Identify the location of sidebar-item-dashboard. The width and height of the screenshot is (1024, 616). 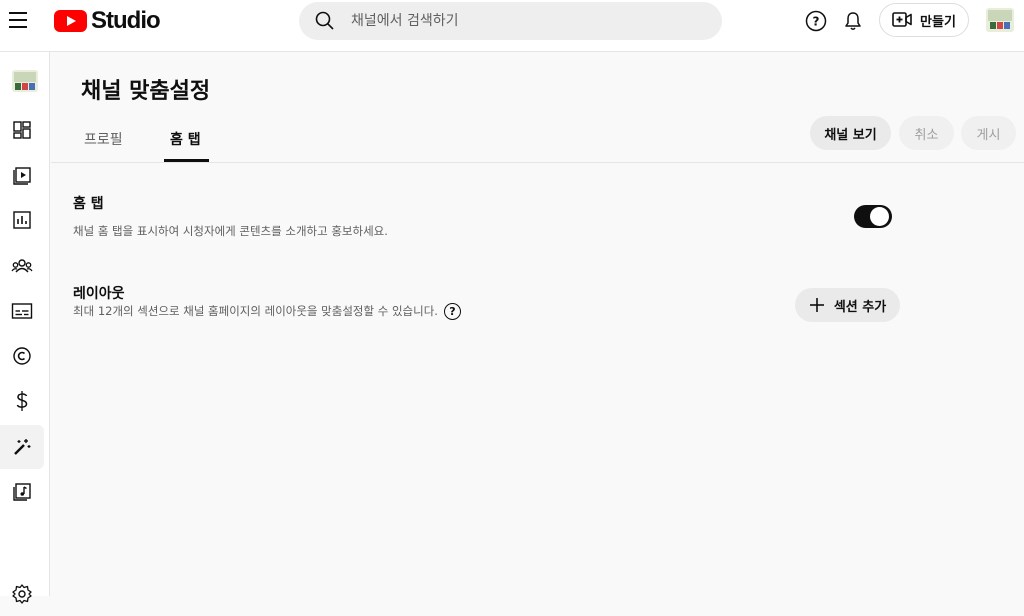
(22, 130).